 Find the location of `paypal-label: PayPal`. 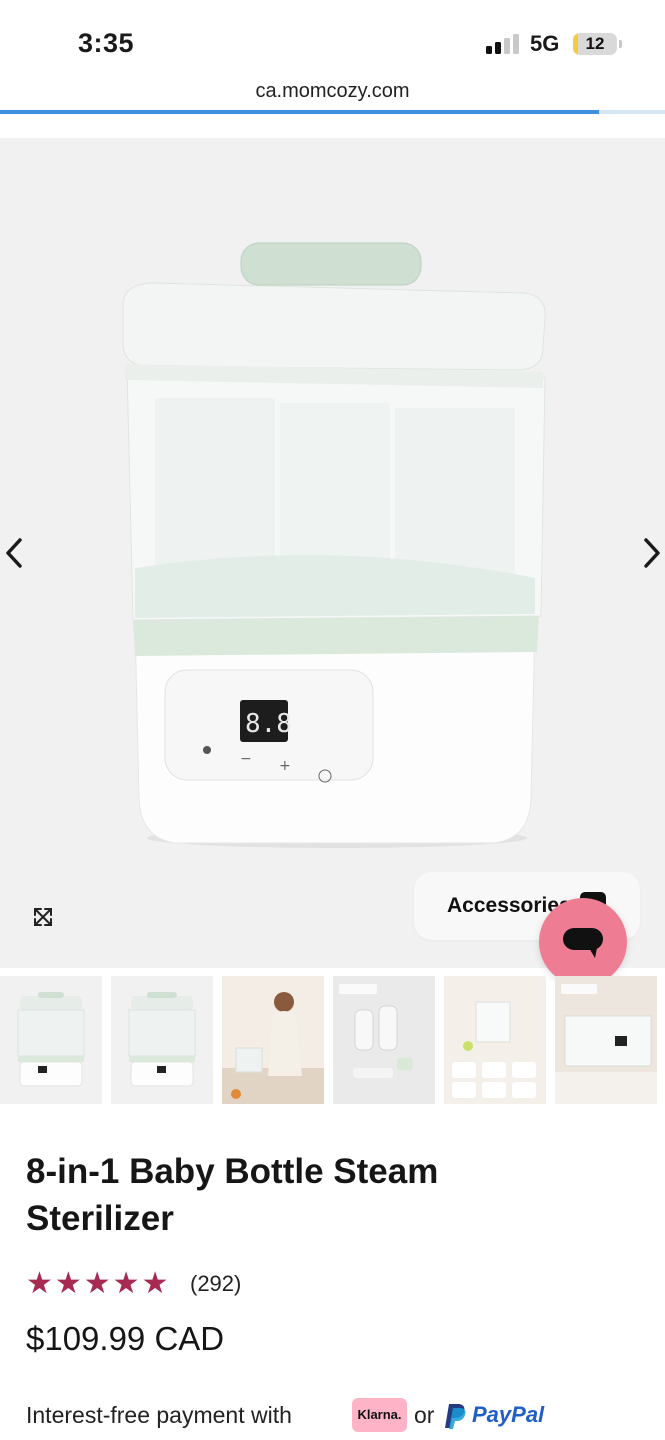

paypal-label: PayPal is located at coordinates (508, 1414).